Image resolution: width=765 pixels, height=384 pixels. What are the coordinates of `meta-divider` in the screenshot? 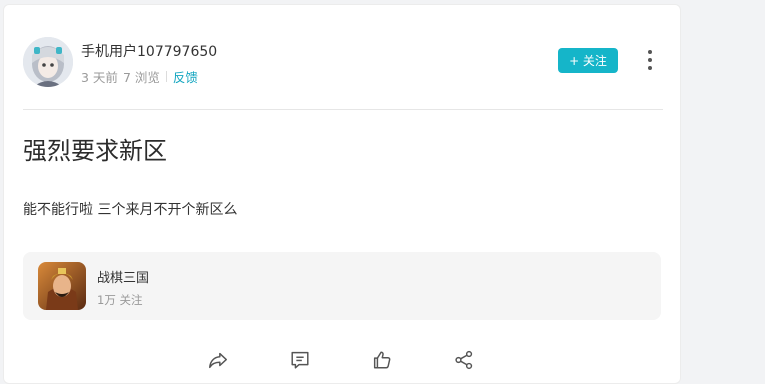 It's located at (166, 76).